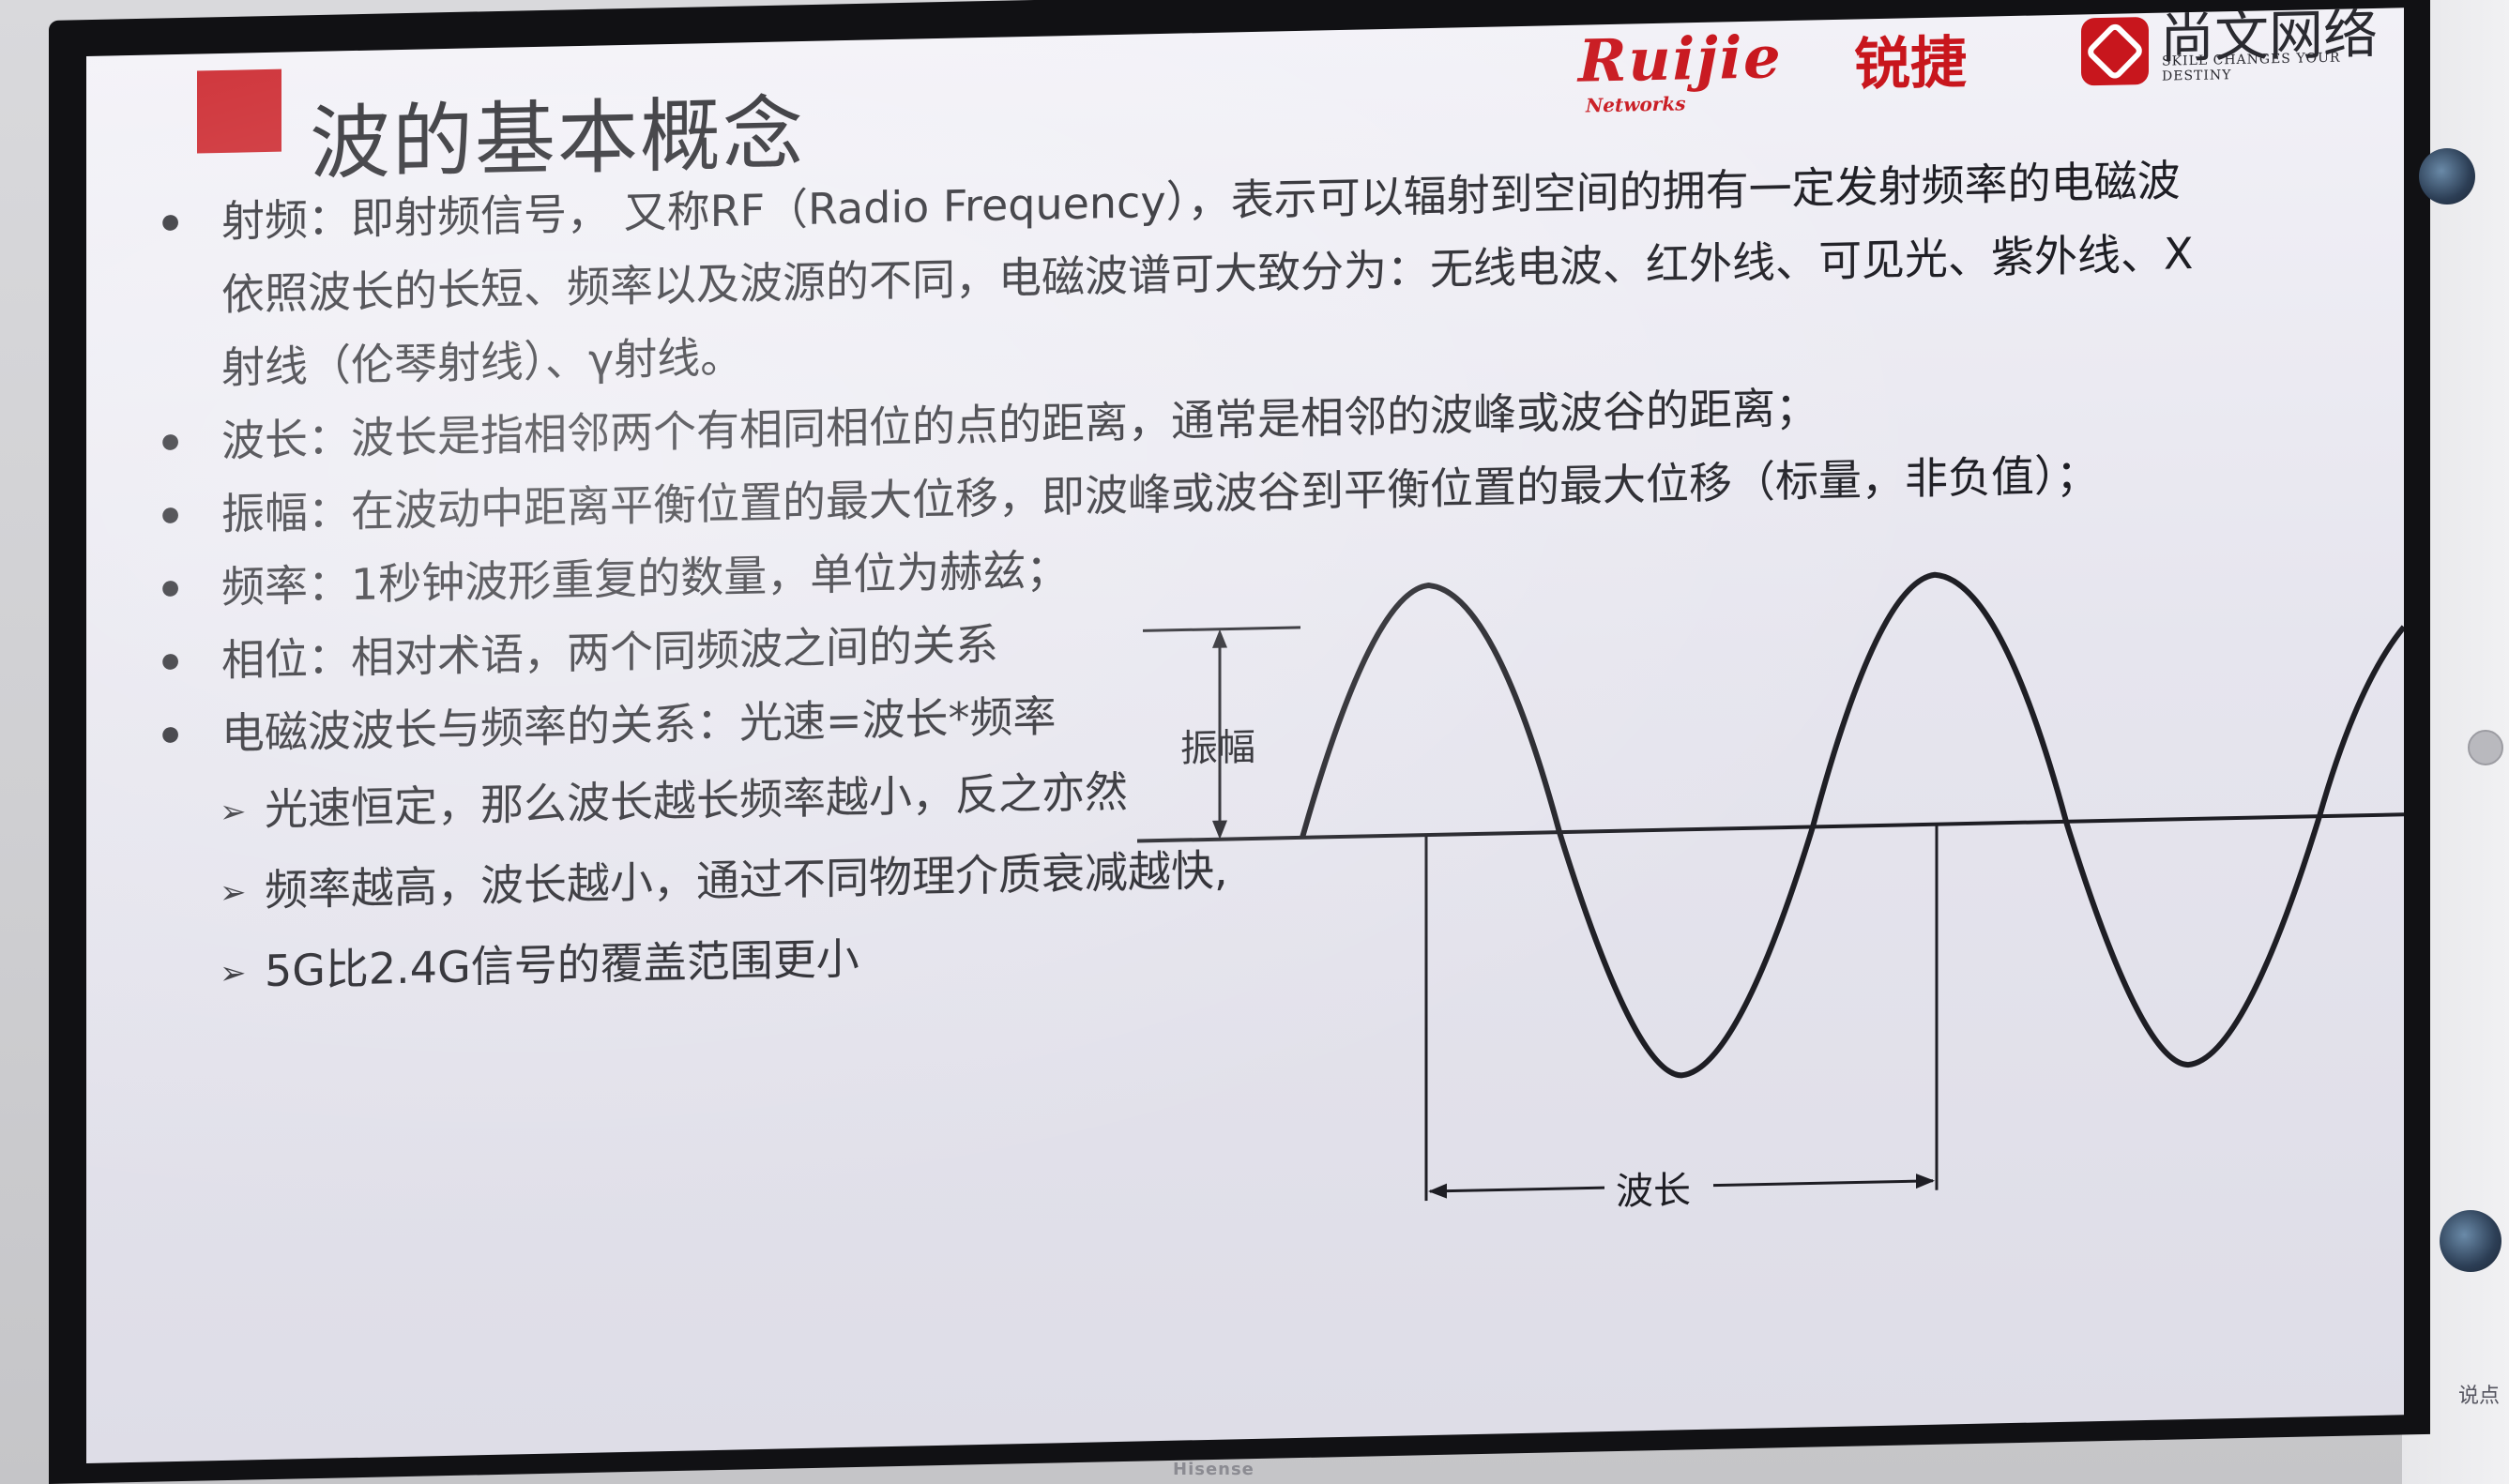  I want to click on amplitude-arrow-down, so click(1219, 830).